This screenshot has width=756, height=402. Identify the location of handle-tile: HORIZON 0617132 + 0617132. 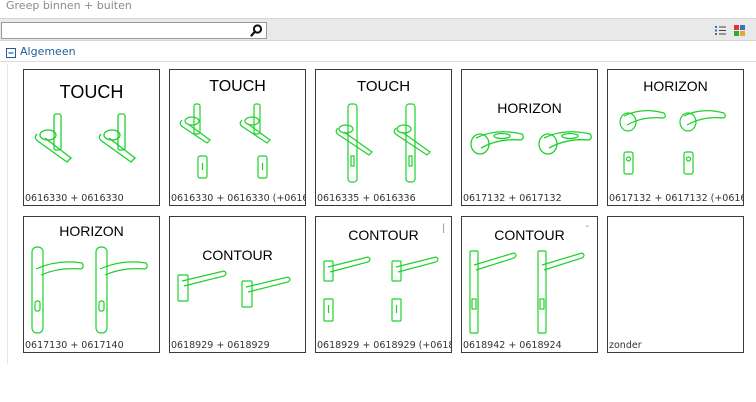
(529, 137).